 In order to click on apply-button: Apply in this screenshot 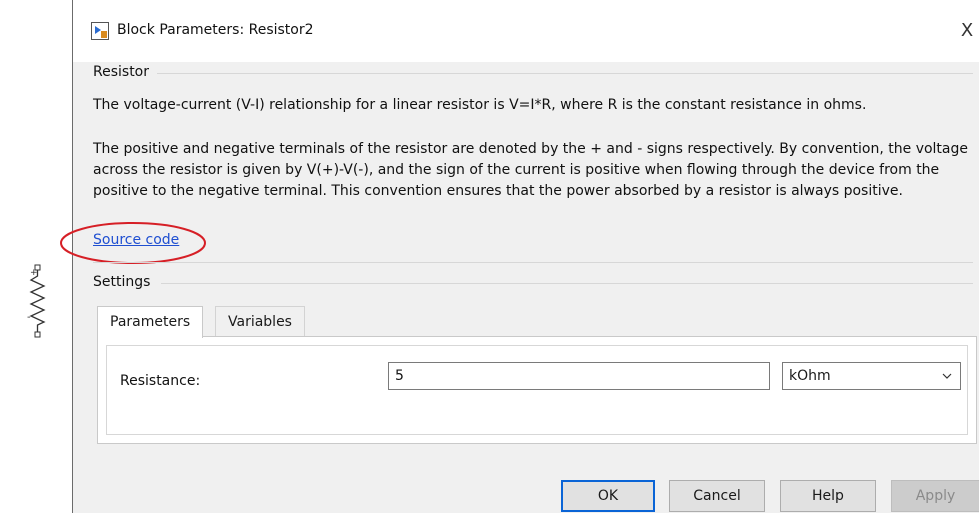, I will do `click(935, 496)`.